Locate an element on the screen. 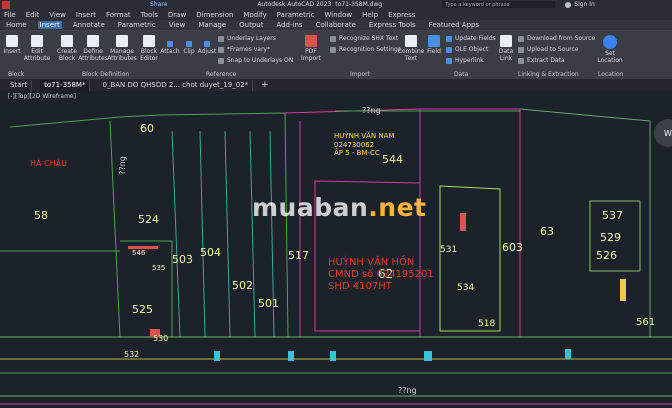  menu-tools: Tools is located at coordinates (149, 15).